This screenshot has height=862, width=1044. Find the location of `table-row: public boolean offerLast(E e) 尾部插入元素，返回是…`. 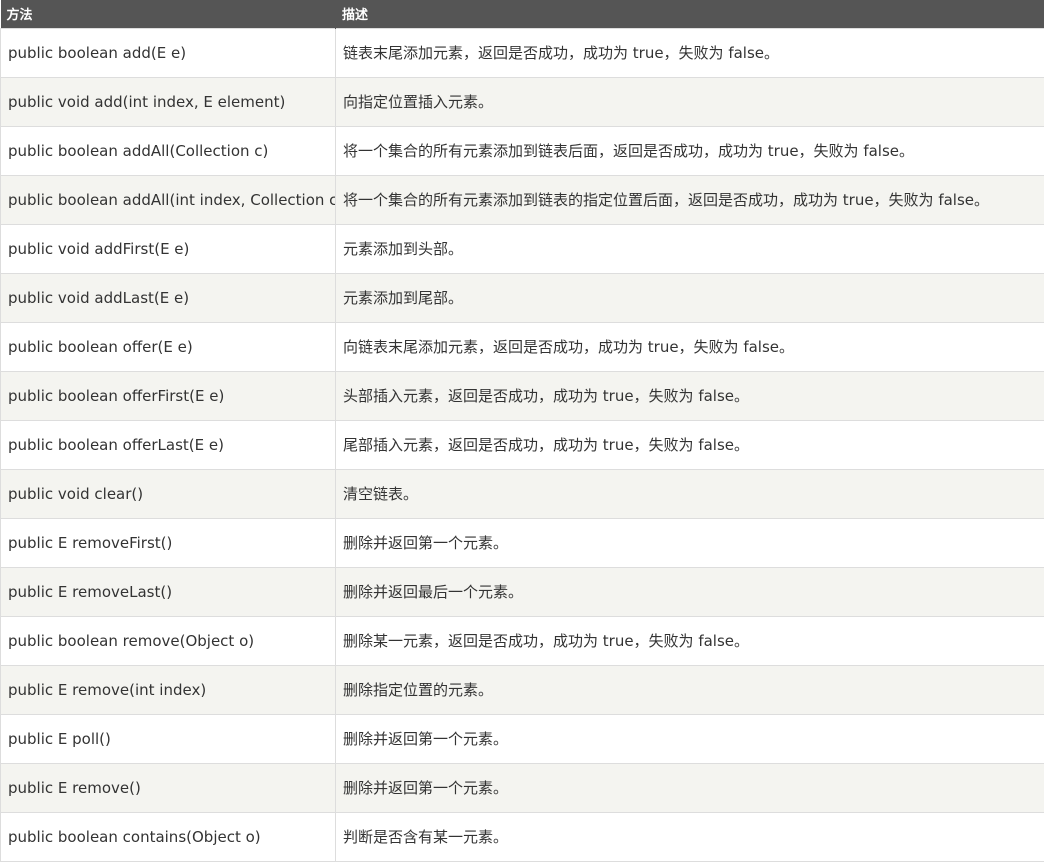

table-row: public boolean offerLast(E e) 尾部插入元素，返回是… is located at coordinates (522, 444).